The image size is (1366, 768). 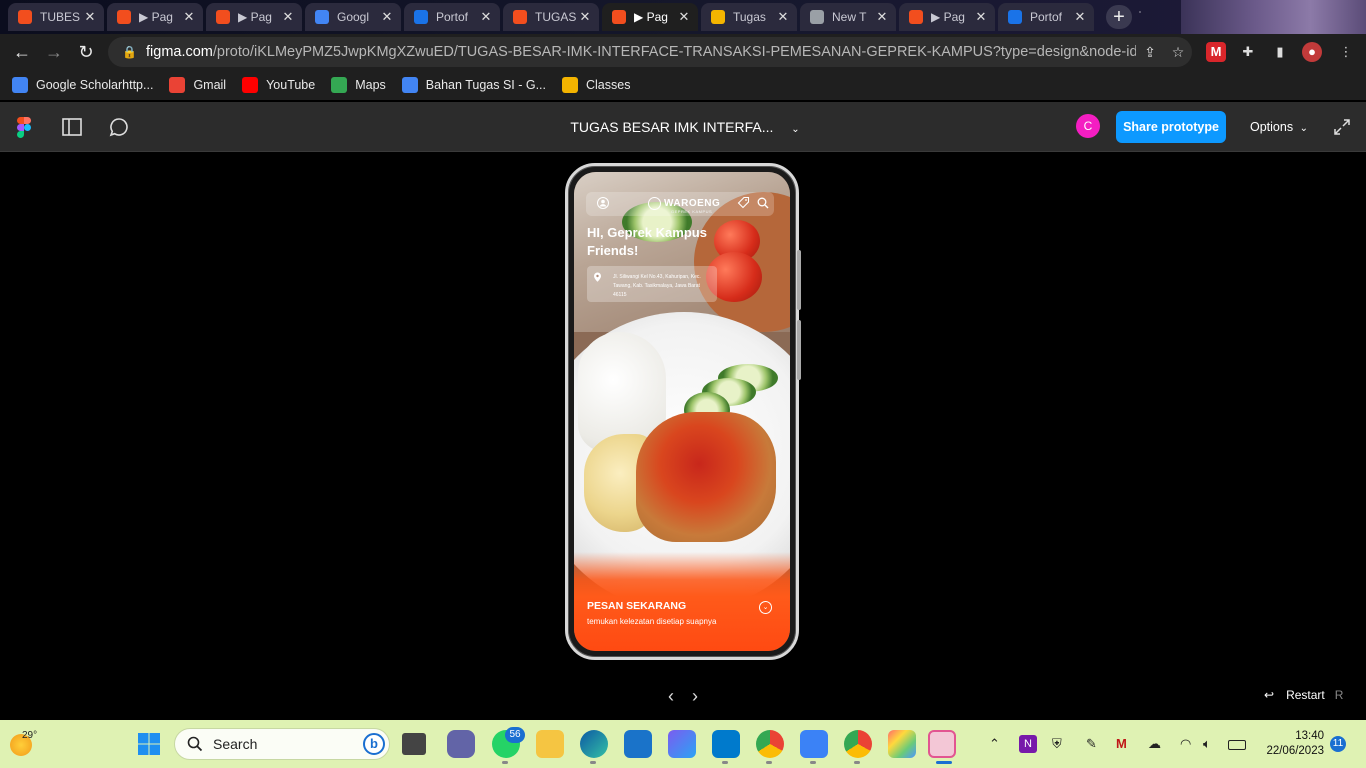 I want to click on app-store-icon, so click(x=902, y=744).